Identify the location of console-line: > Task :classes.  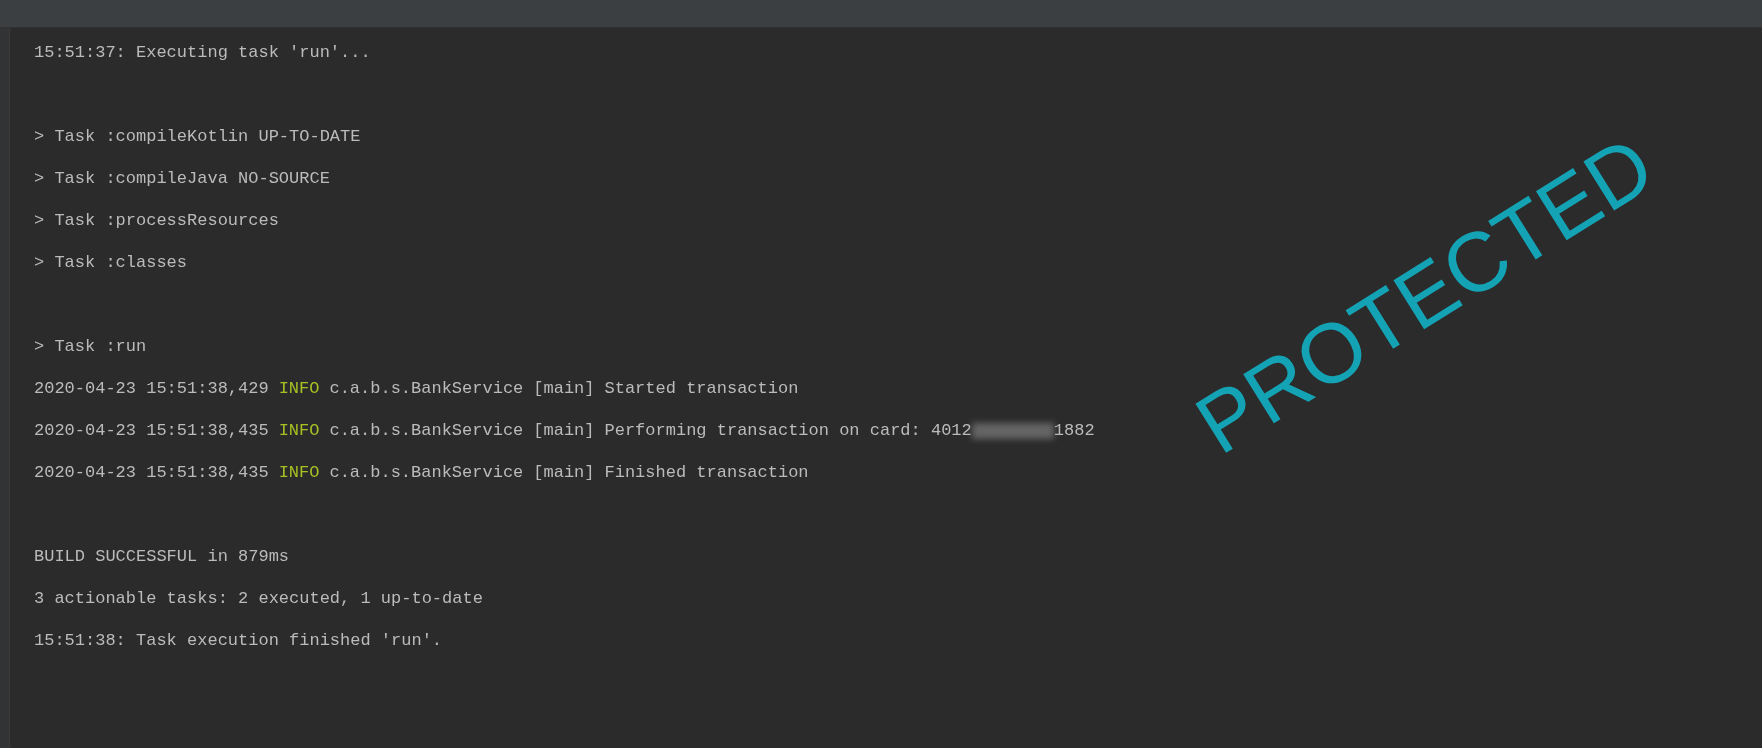
(111, 263).